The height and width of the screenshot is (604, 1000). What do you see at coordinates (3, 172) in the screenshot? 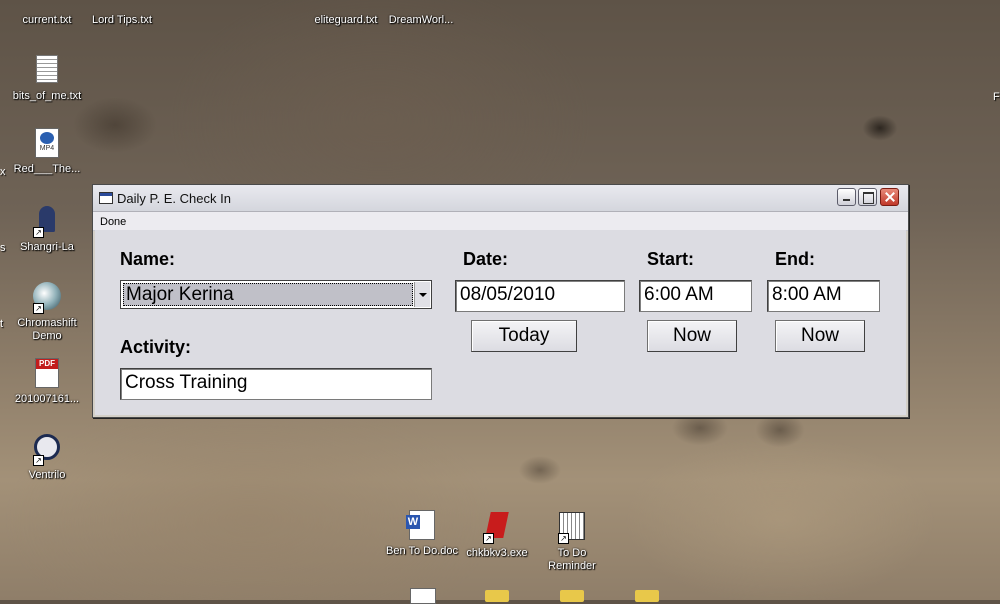
I see `desktop-edge-text: x` at bounding box center [3, 172].